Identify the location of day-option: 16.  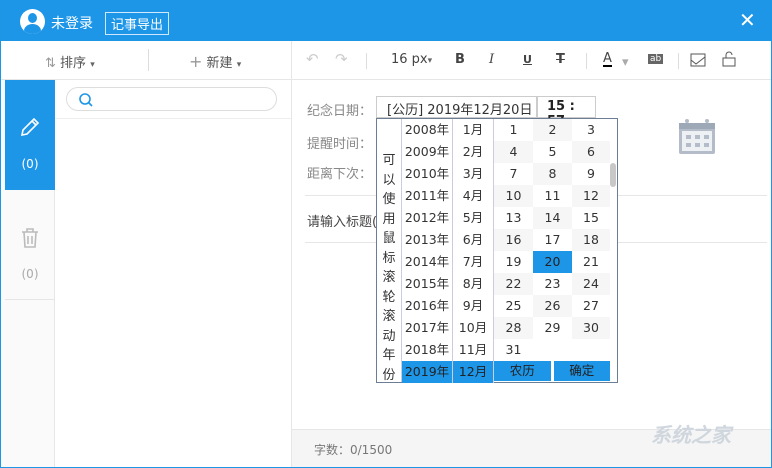
(513, 240).